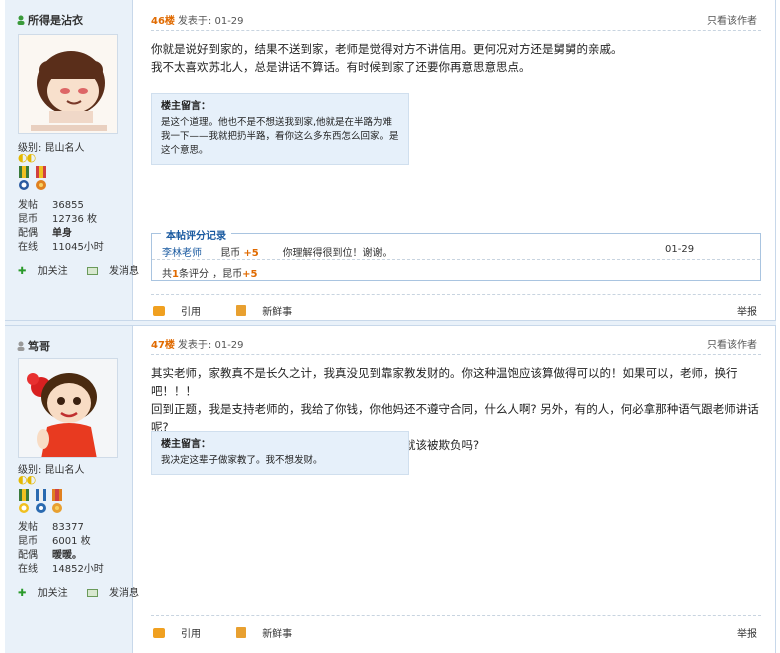  Describe the element at coordinates (163, 21) in the screenshot. I see `floor-number: 46楼` at that location.